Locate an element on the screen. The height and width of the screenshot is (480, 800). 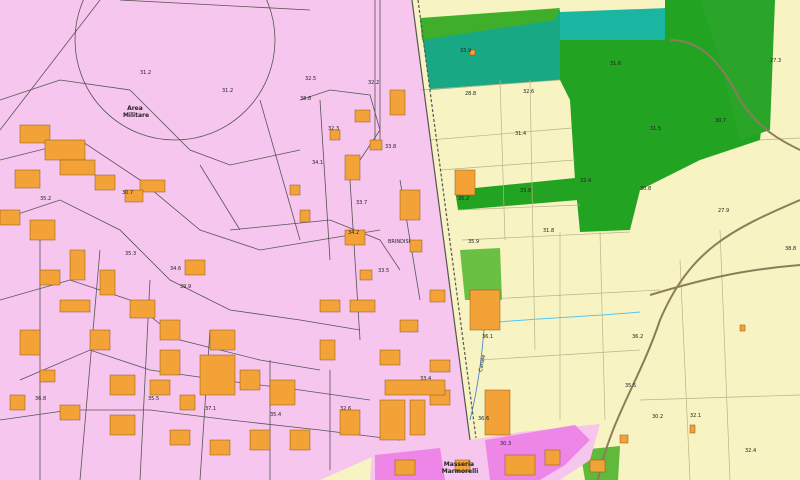
elevation-label: 31.6 is located at coordinates (615, 64).